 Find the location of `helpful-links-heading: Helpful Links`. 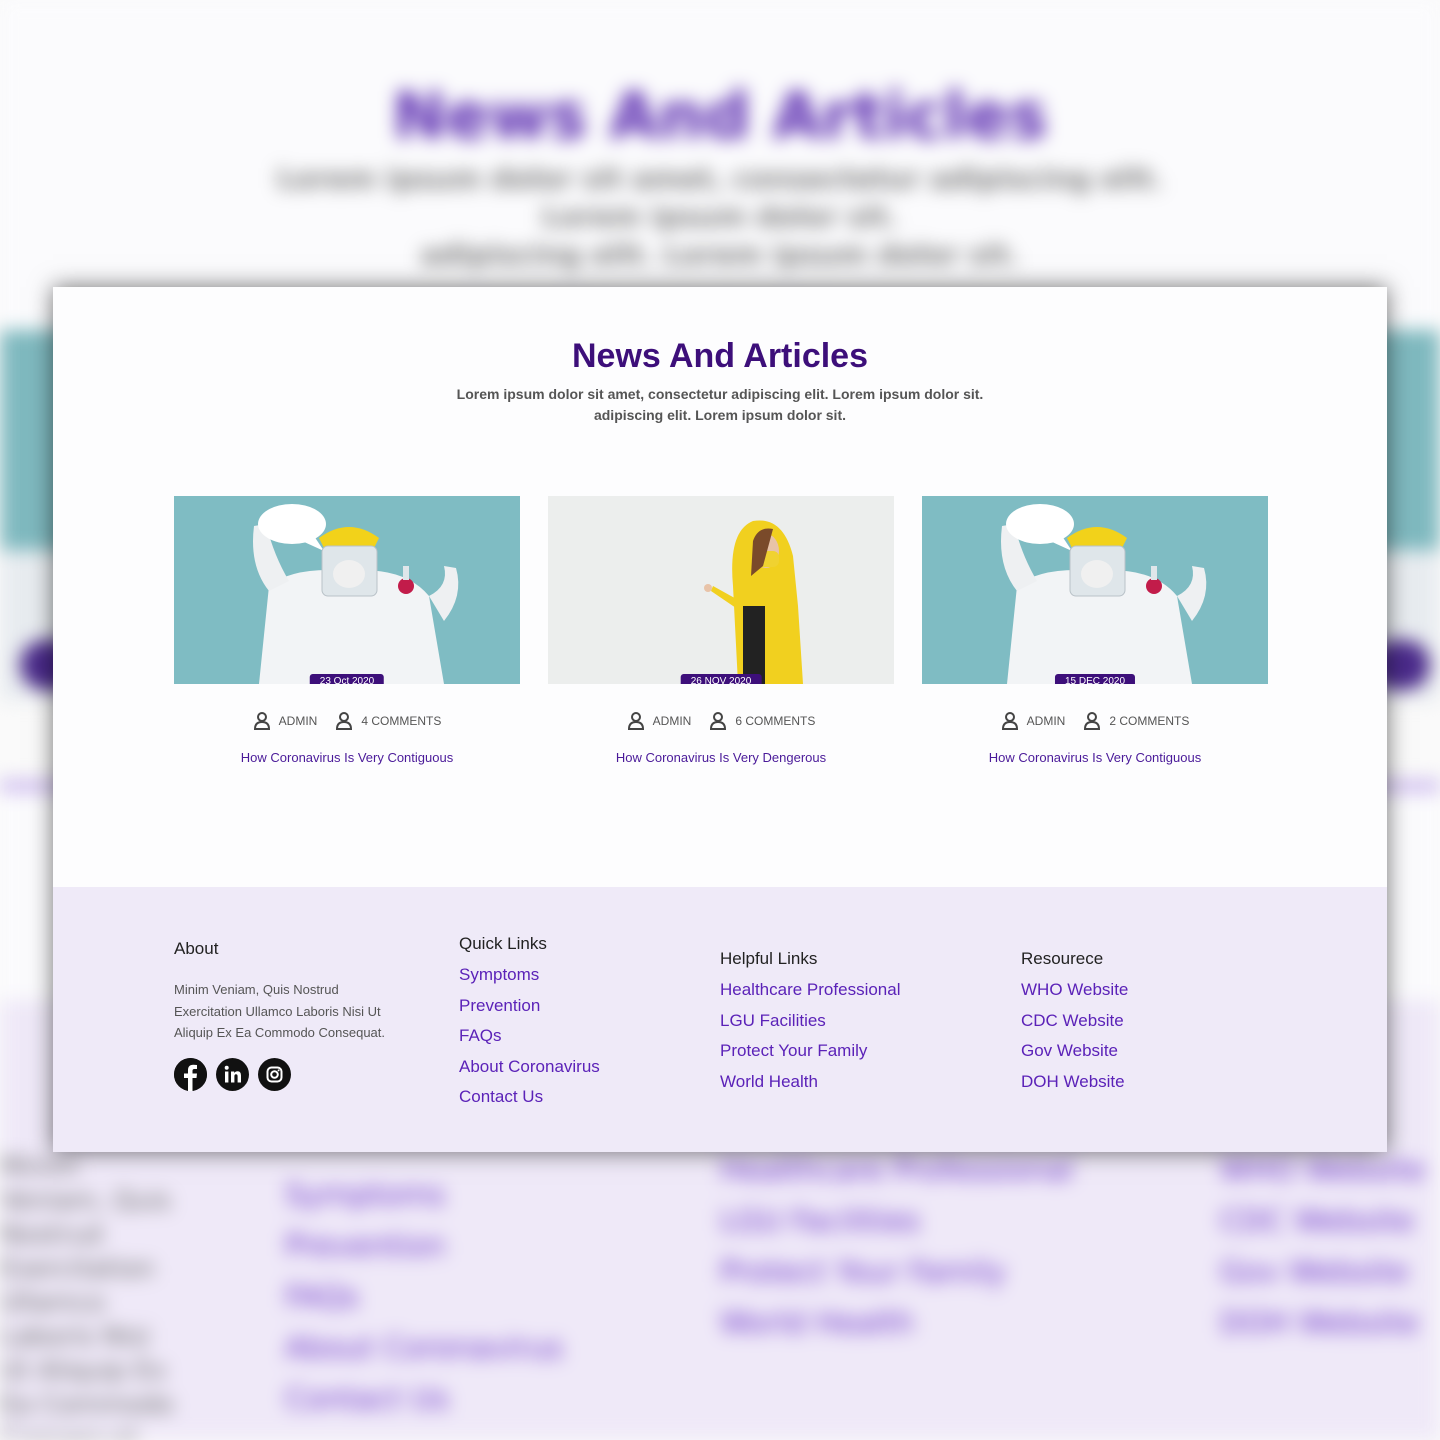

helpful-links-heading: Helpful Links is located at coordinates (769, 958).